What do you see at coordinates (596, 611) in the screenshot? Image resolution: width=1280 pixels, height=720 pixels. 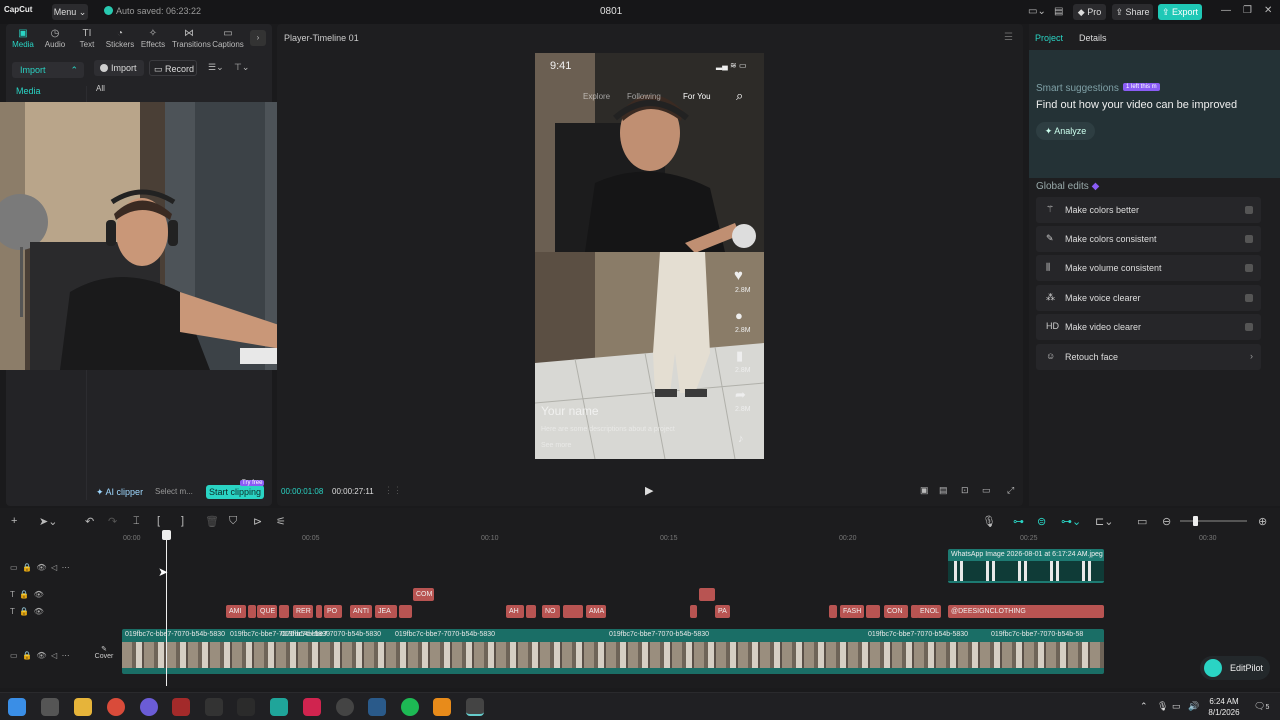 I see `text-clip: AMA` at bounding box center [596, 611].